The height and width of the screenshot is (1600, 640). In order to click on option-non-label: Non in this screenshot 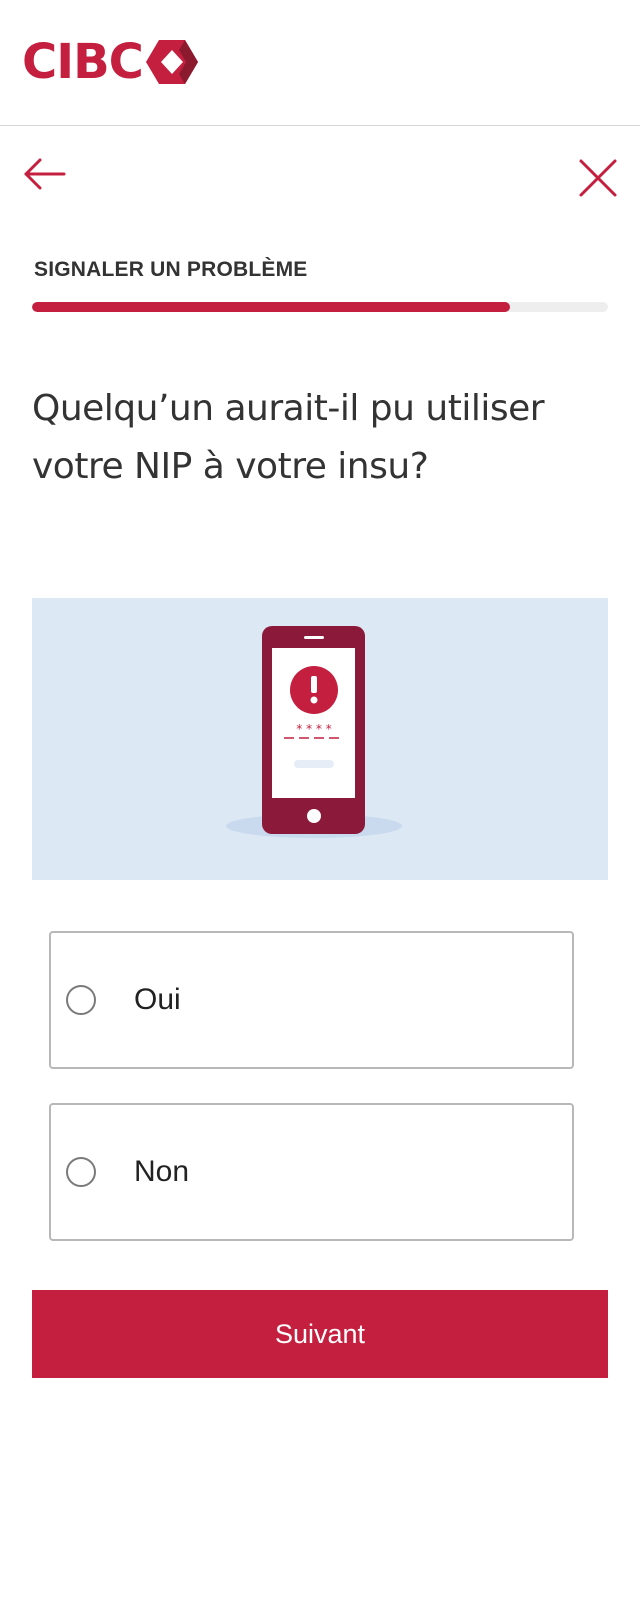, I will do `click(162, 1171)`.